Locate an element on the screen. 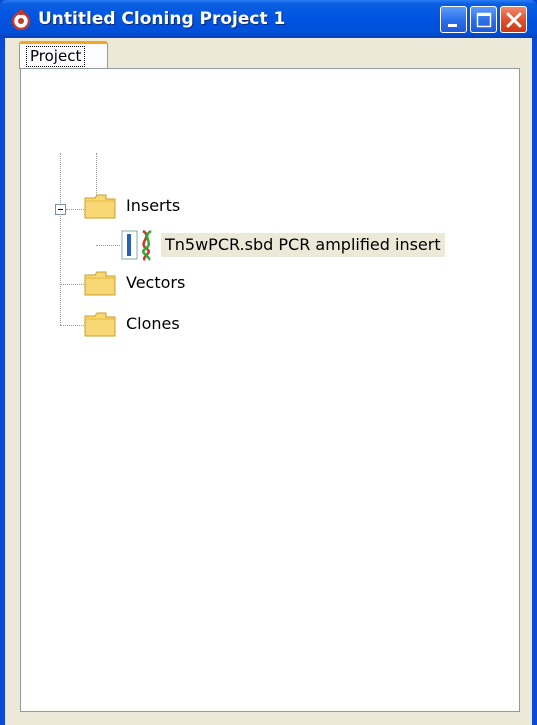 The height and width of the screenshot is (725, 537). title-bar: Untitled Cloning Project 1 is located at coordinates (268, 19).